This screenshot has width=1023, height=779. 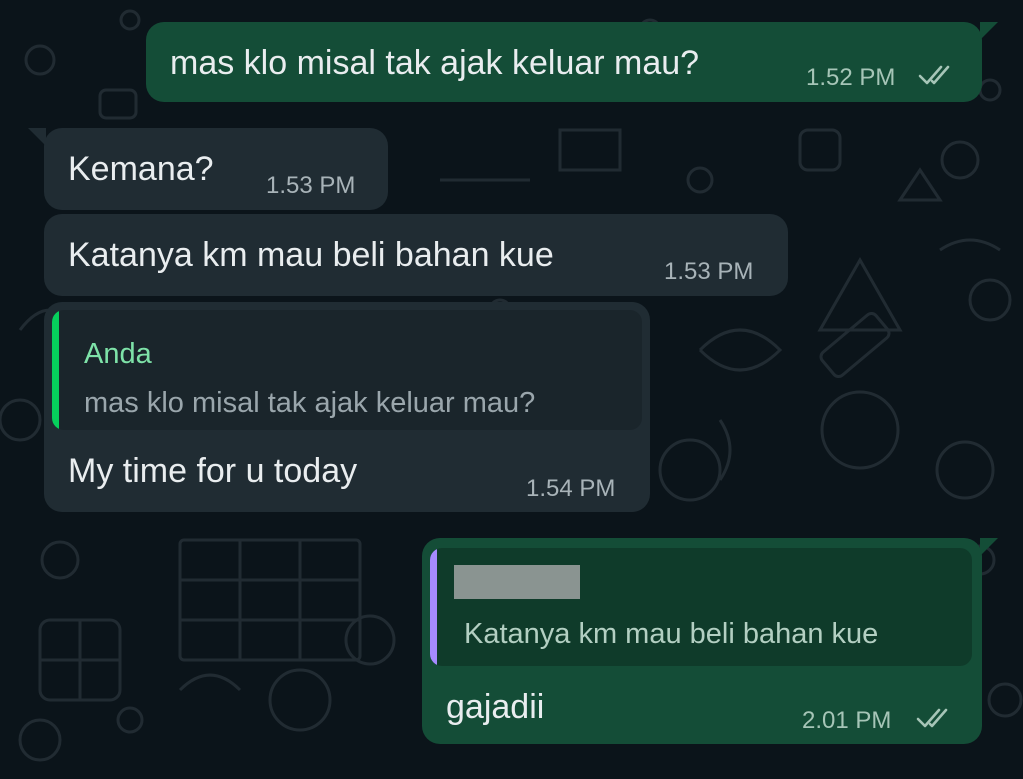 I want to click on incoming-message: Kemana? 1.53 PM, so click(x=216, y=169).